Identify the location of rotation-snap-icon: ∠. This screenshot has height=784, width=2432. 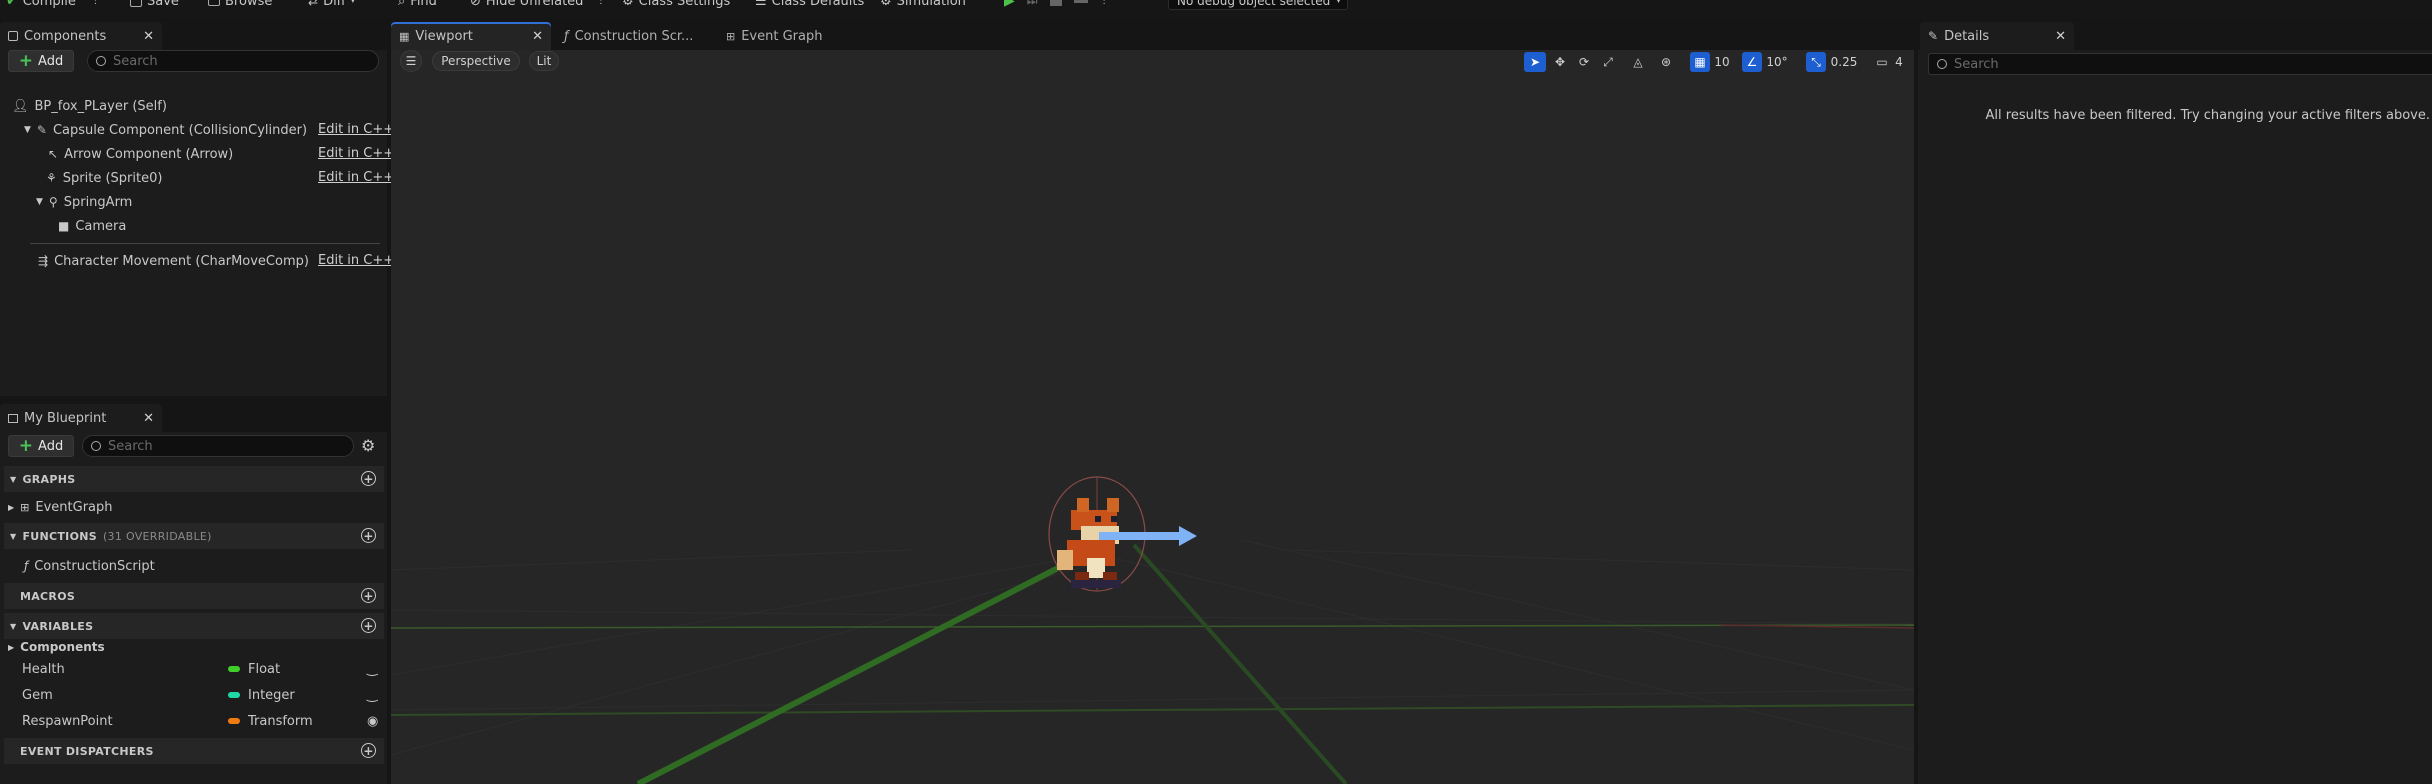
(1752, 62).